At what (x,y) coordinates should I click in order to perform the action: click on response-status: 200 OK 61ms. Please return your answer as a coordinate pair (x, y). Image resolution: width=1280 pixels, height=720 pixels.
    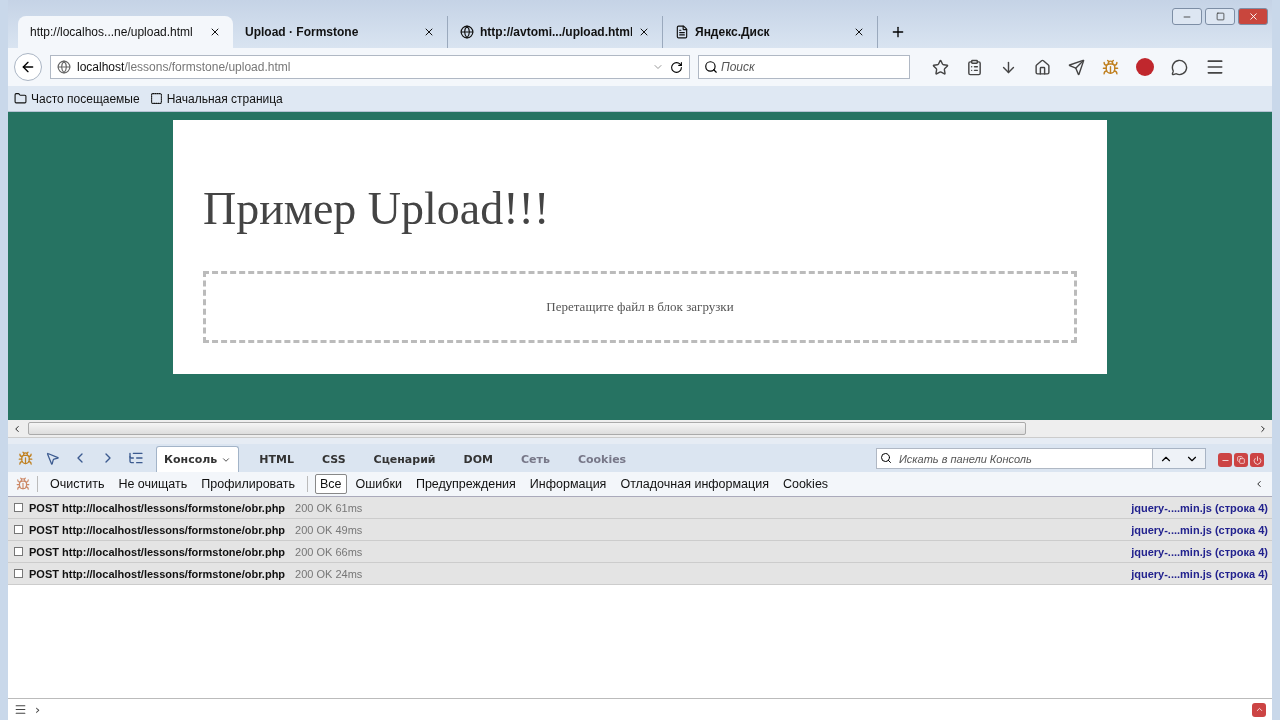
    Looking at the image, I should click on (329, 507).